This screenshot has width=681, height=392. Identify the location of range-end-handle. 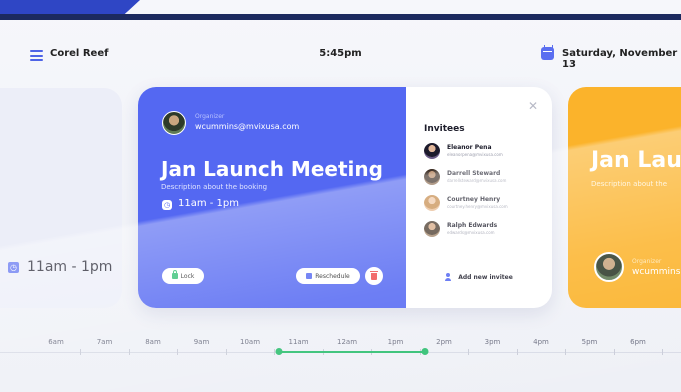
(425, 351).